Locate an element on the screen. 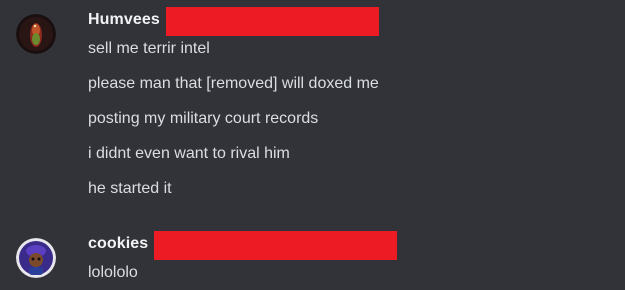 This screenshot has width=625, height=290. bird-avatar-icon is located at coordinates (36, 34).